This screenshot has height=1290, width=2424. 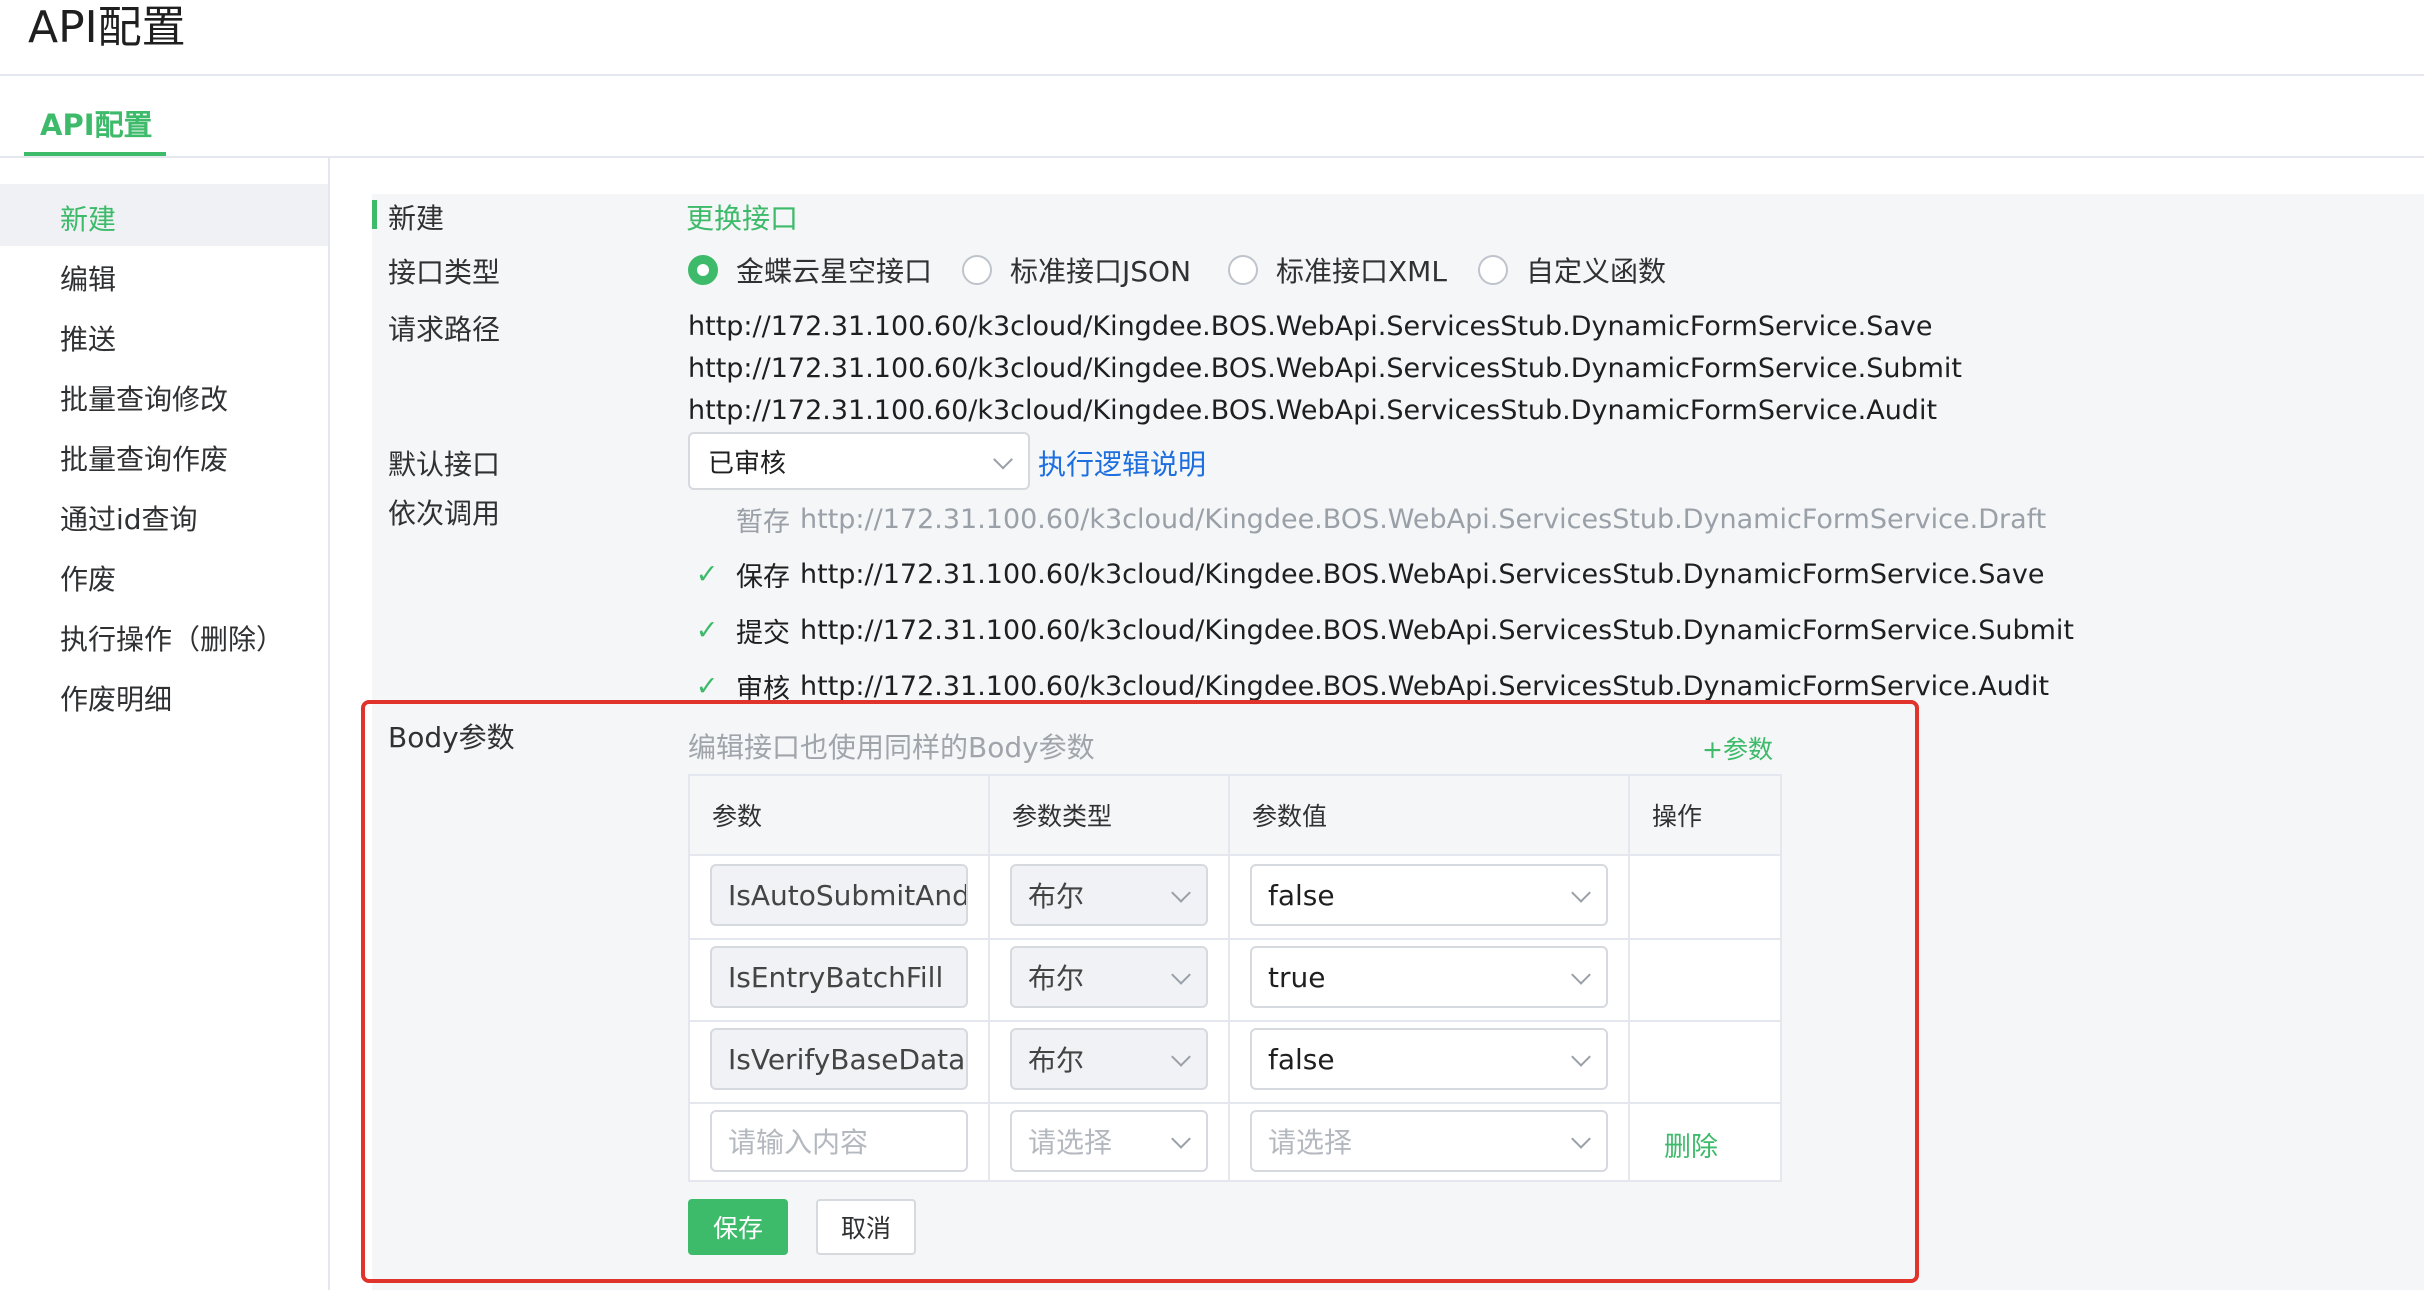 What do you see at coordinates (738, 1227) in the screenshot?
I see `save-button: 保存` at bounding box center [738, 1227].